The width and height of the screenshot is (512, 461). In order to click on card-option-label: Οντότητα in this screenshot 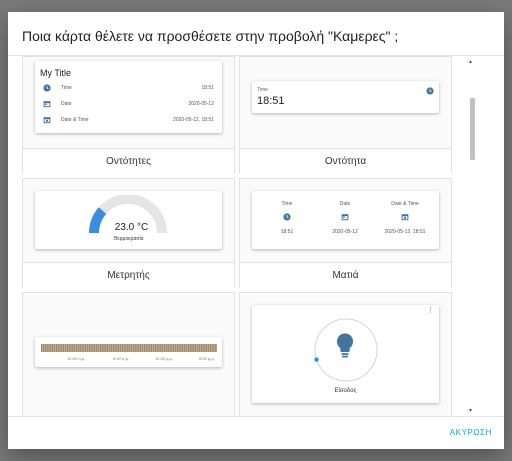, I will do `click(345, 161)`.